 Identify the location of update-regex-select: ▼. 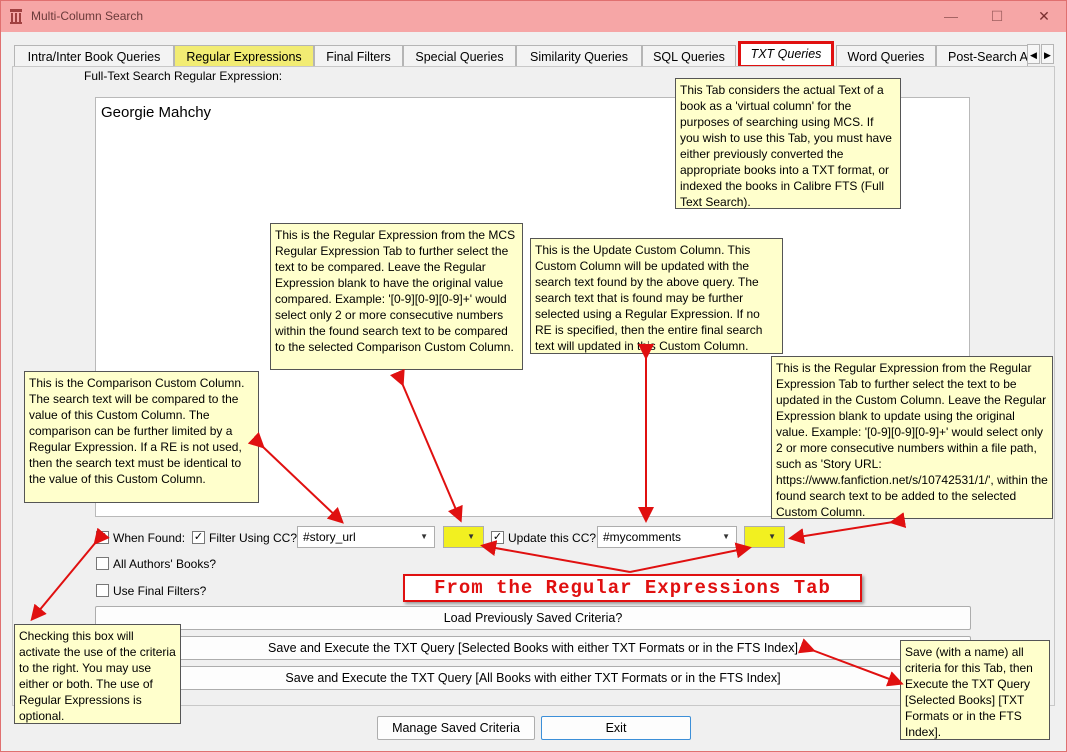
(764, 537).